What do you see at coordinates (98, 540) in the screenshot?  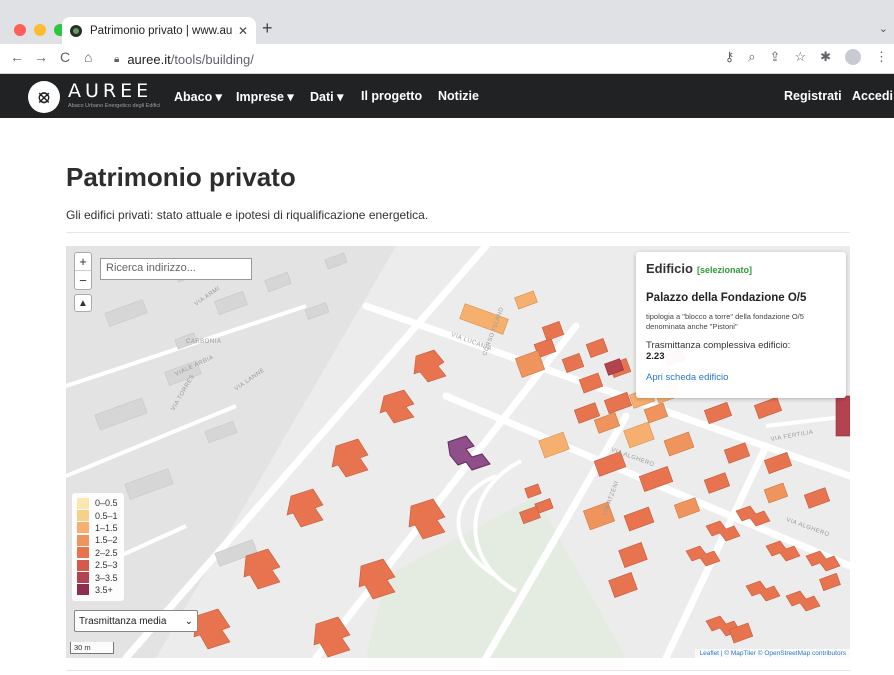 I see `legend-item: 1.5–2` at bounding box center [98, 540].